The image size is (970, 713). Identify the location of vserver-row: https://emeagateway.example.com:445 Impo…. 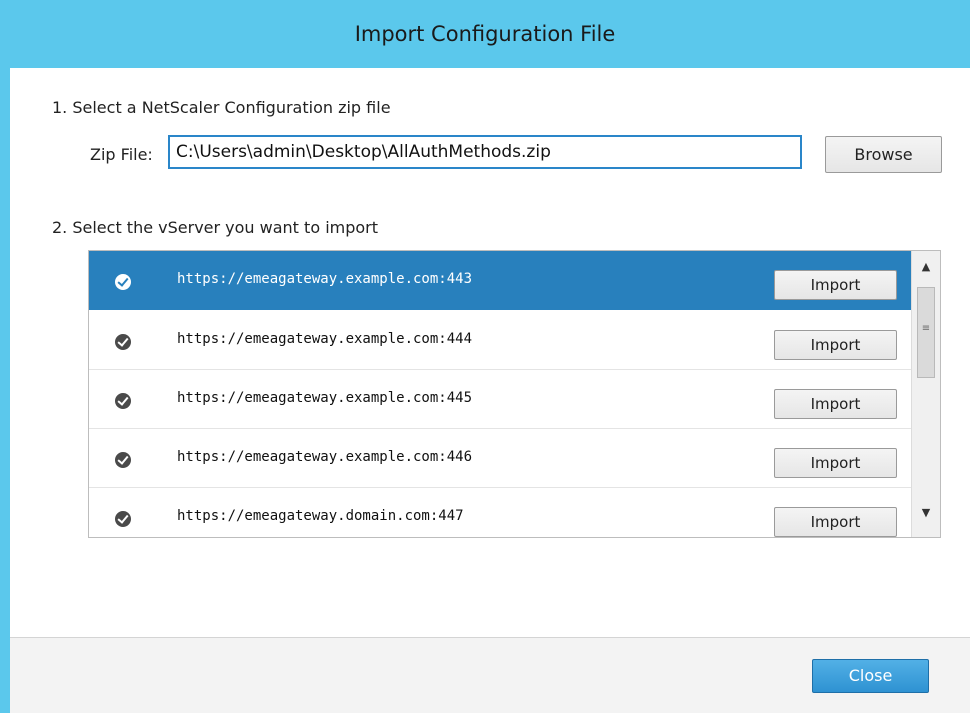
(500, 399).